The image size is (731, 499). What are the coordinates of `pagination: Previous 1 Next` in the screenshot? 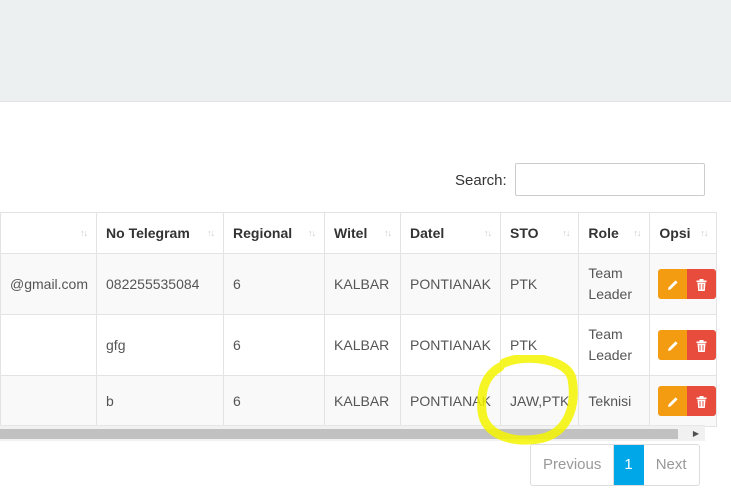 It's located at (615, 465).